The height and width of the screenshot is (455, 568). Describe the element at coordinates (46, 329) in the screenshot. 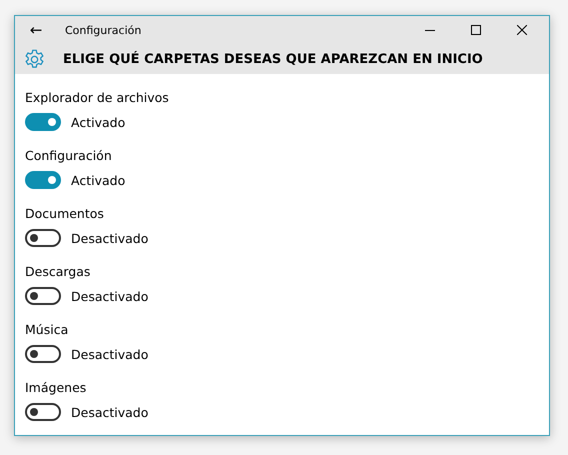

I see `setting-label: Música` at that location.